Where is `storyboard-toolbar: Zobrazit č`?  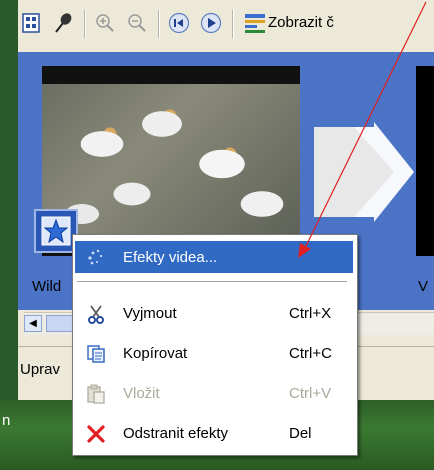
storyboard-toolbar: Zobrazit č is located at coordinates (226, 26).